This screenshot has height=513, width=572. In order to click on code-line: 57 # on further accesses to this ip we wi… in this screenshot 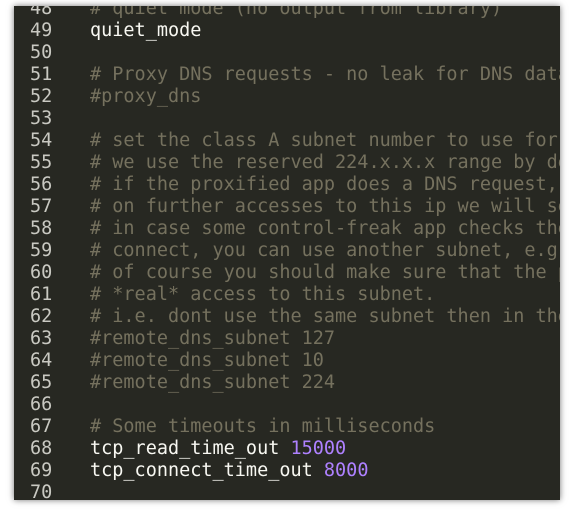, I will do `click(287, 207)`.